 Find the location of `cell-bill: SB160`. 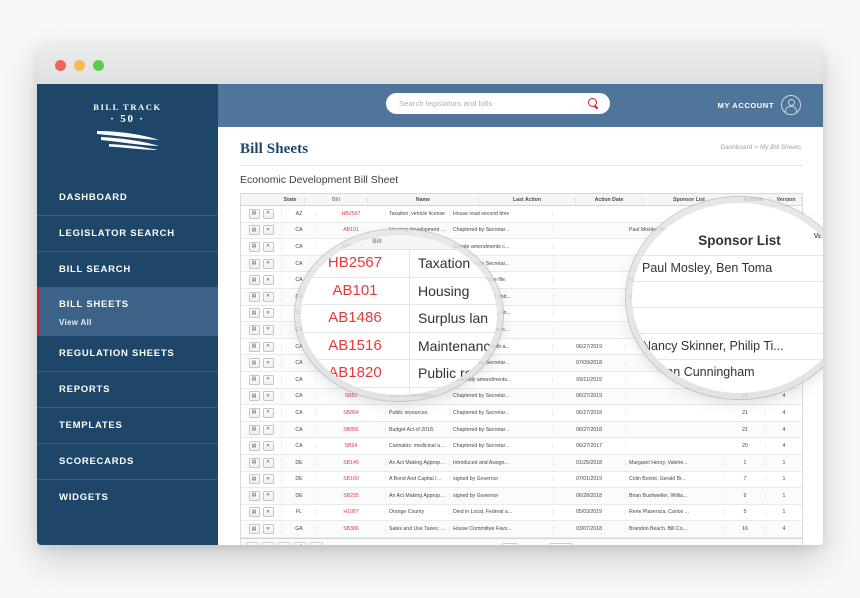

cell-bill: SB160 is located at coordinates (351, 479).